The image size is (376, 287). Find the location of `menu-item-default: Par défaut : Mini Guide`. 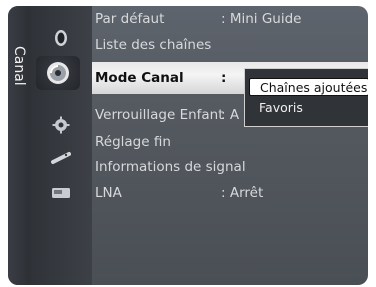

menu-item-default: Par défaut : Mini Guide is located at coordinates (230, 19).